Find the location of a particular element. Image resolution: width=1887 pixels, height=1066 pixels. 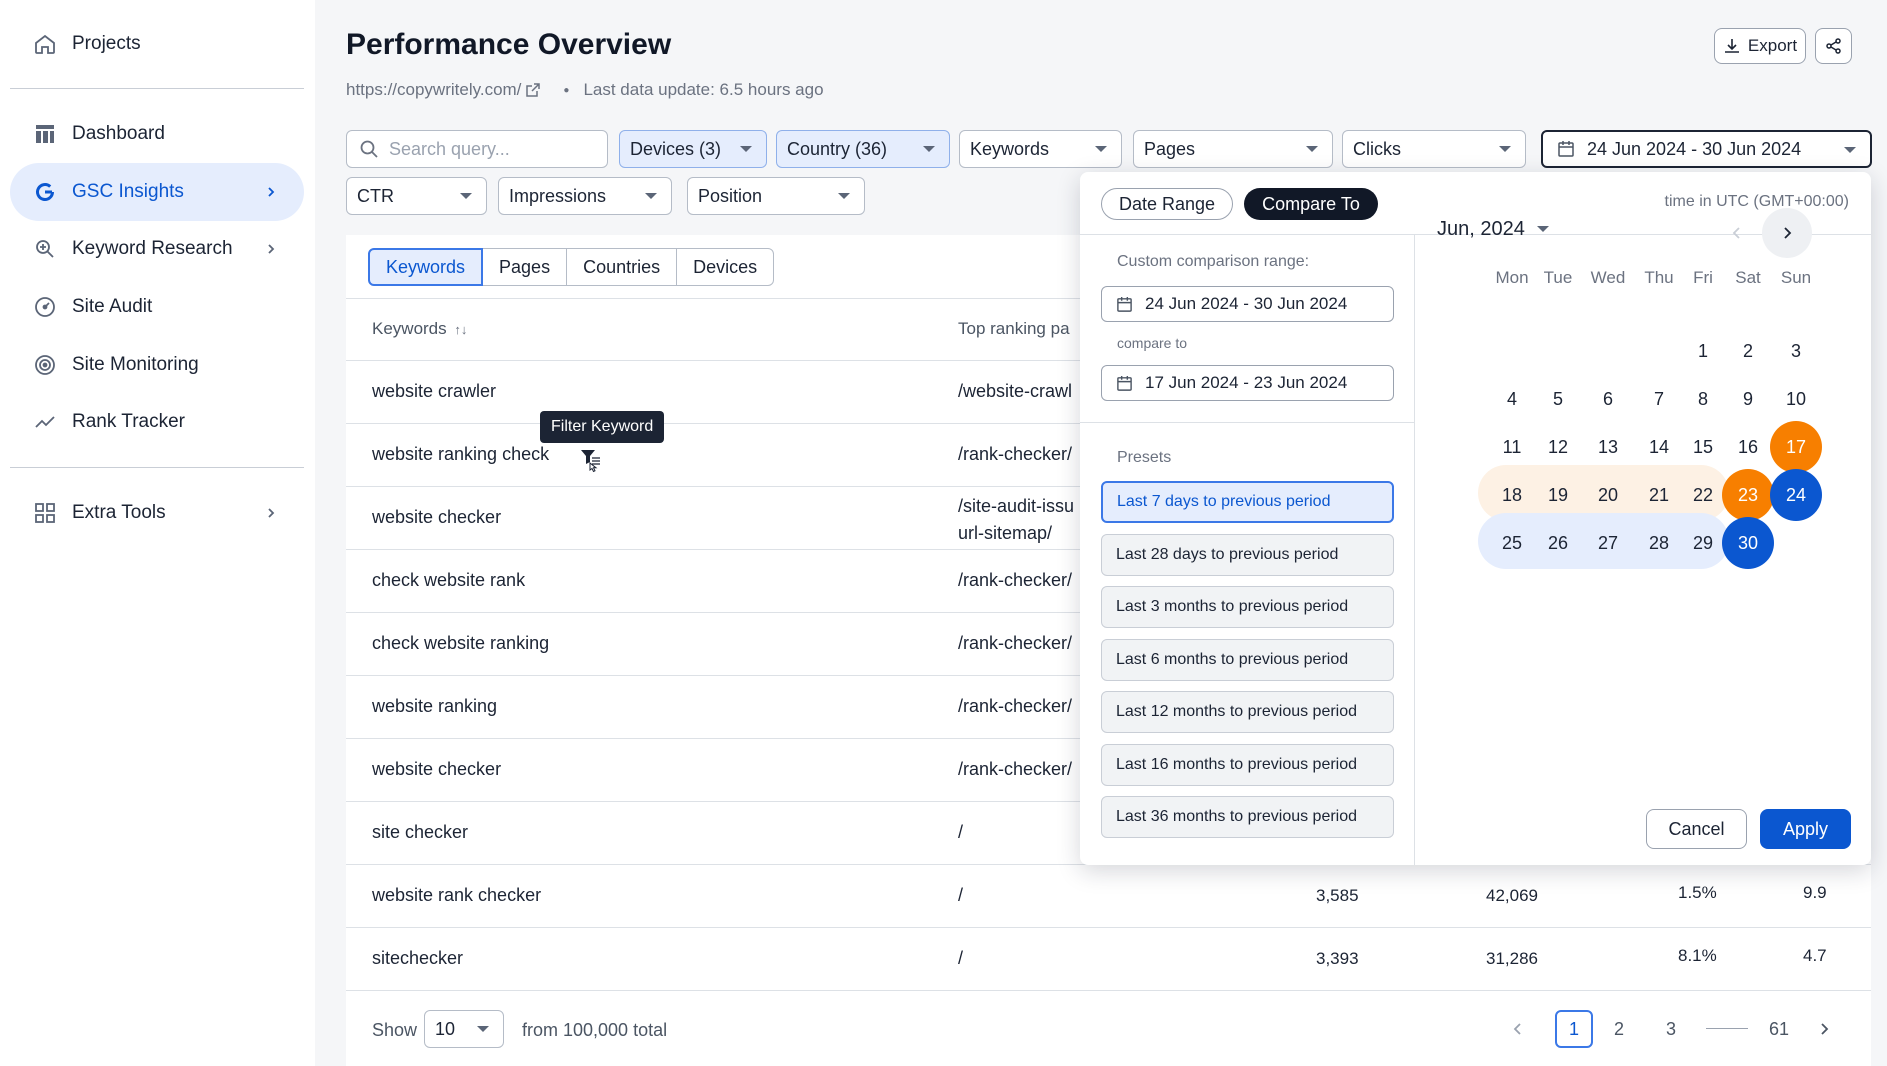

tab-compare-to: Compare To is located at coordinates (1311, 204).